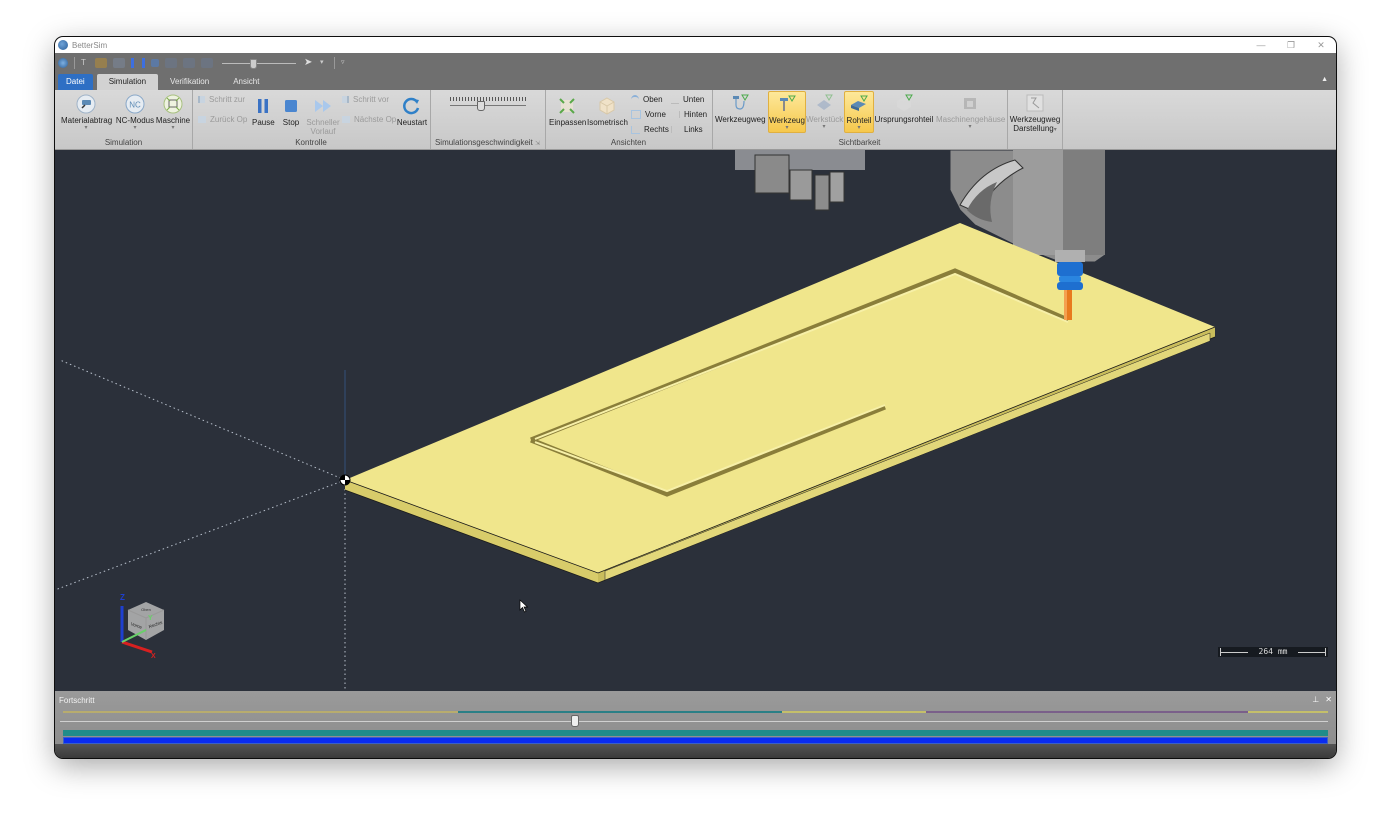 This screenshot has height=832, width=1392. Describe the element at coordinates (345, 63) in the screenshot. I see `customize-icon: ▿` at that location.